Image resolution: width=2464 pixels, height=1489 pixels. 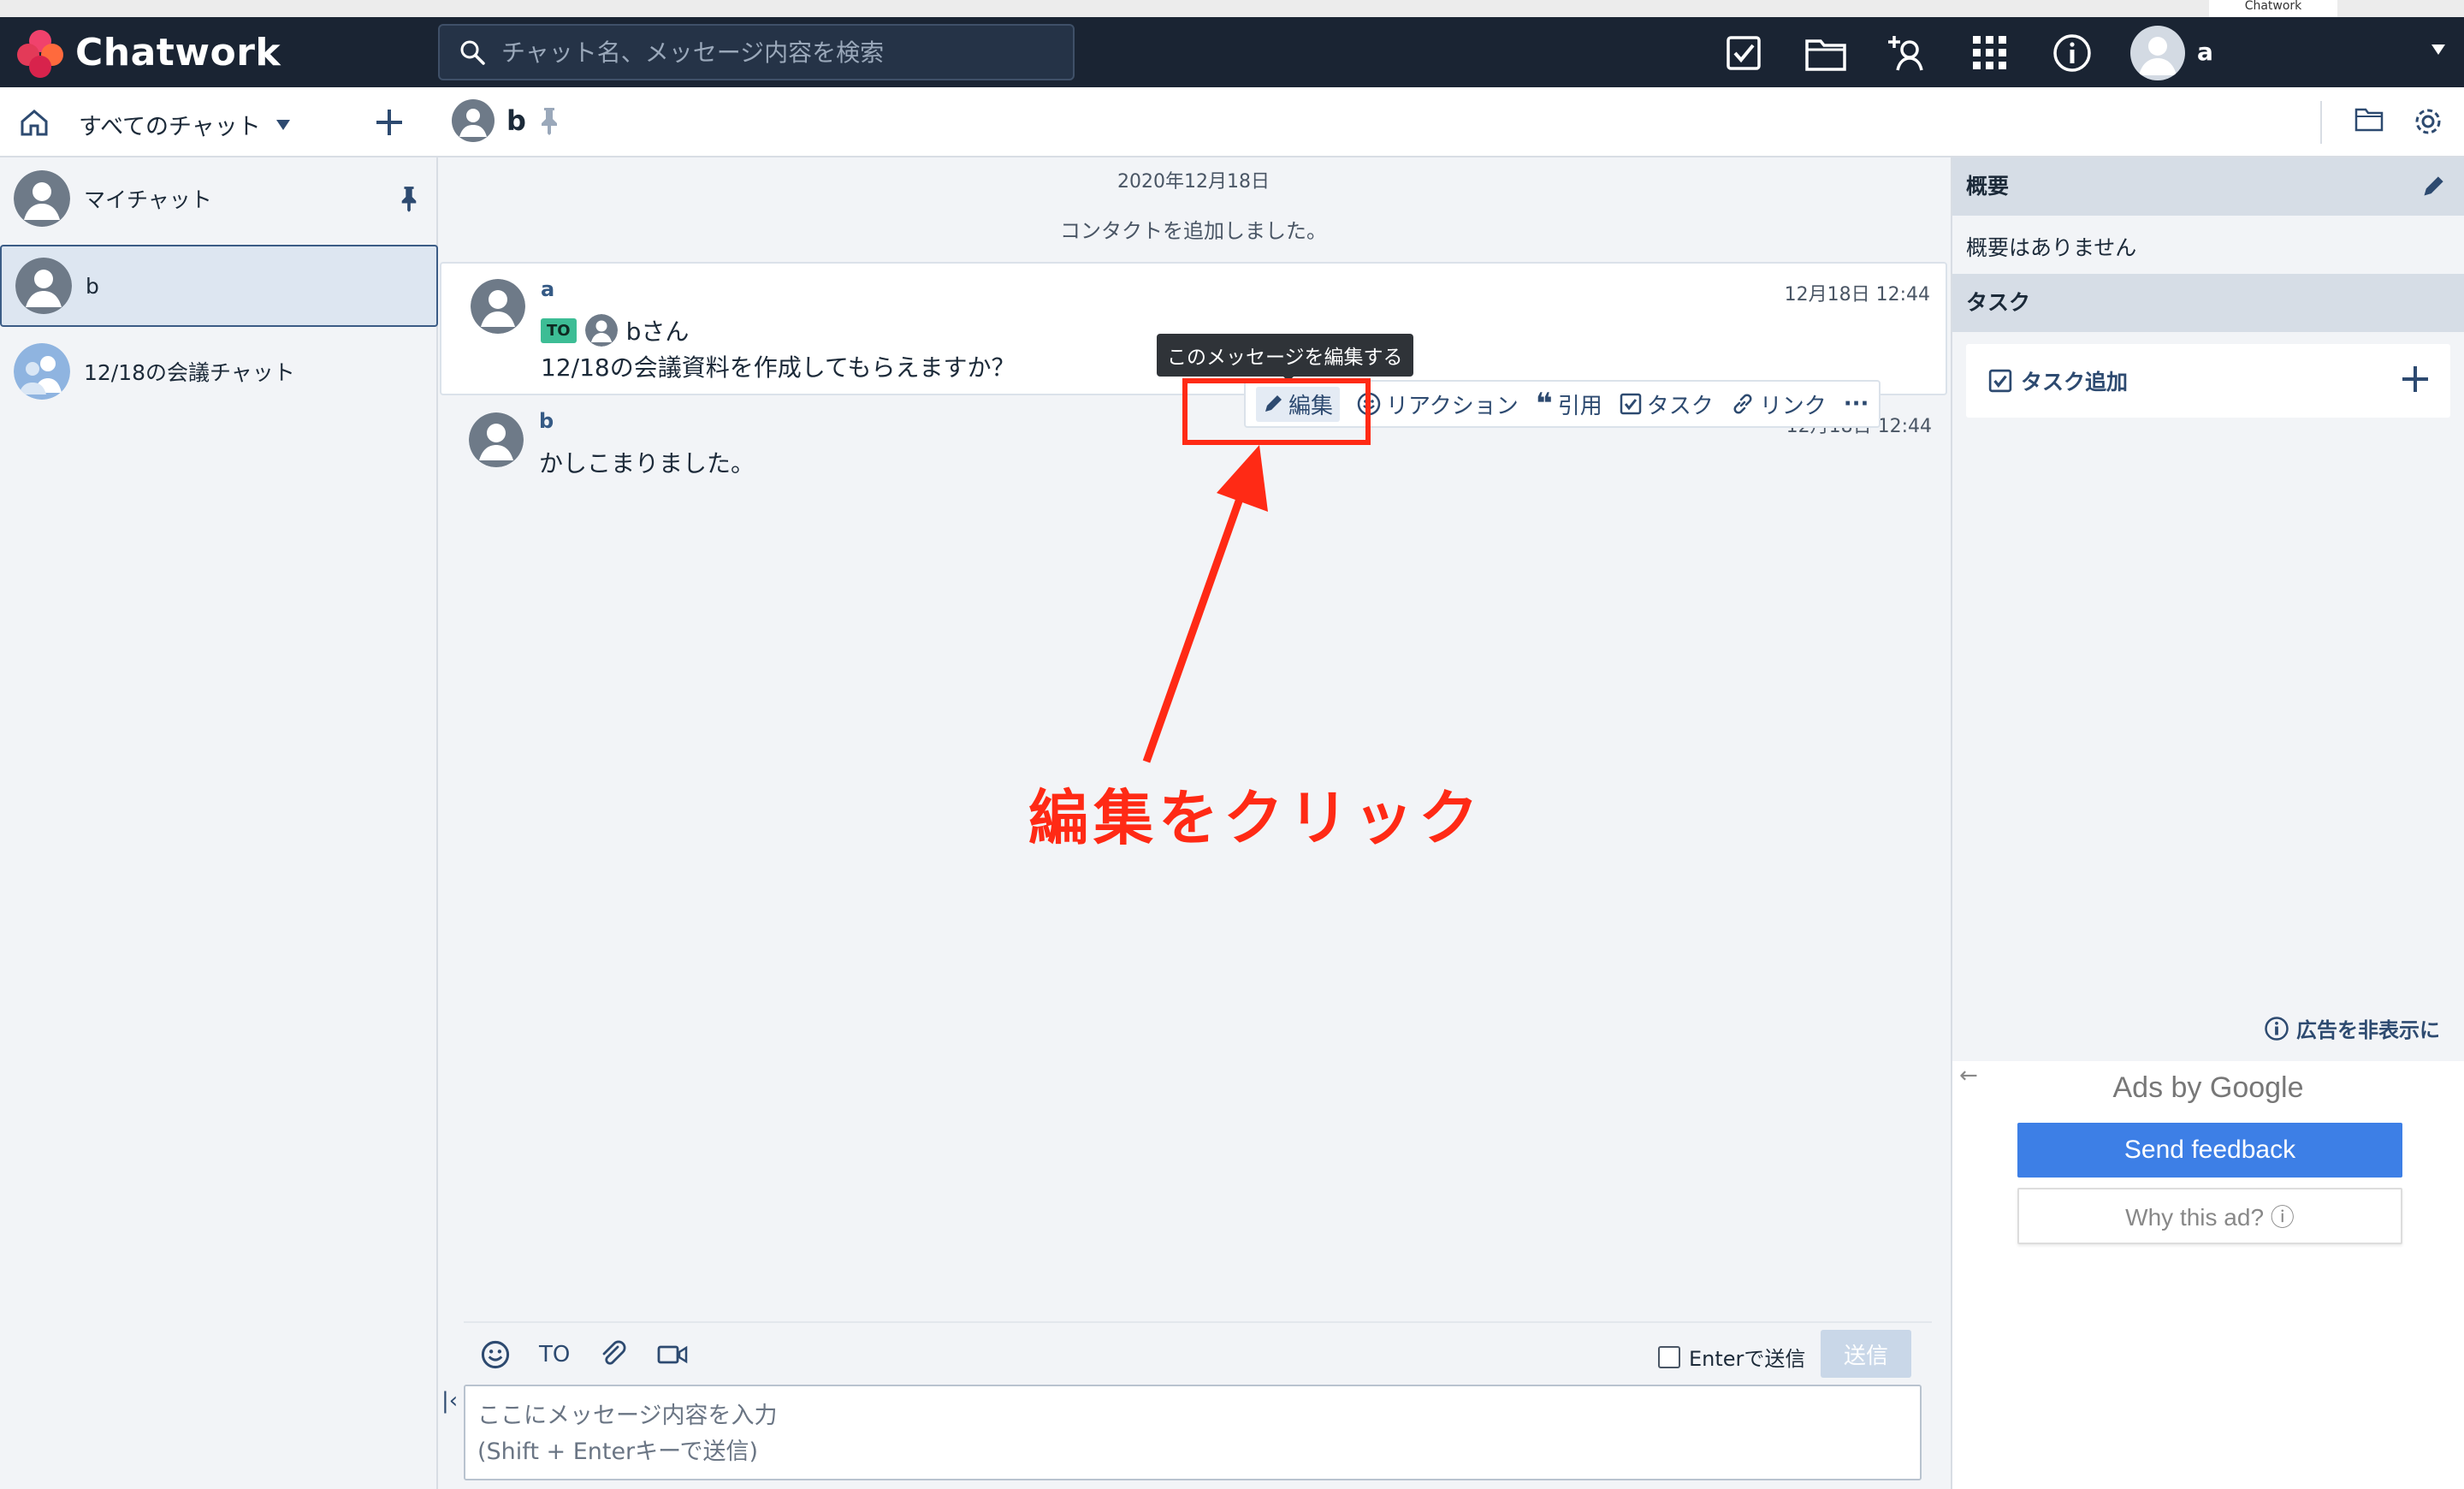 I want to click on task-title: タスク, so click(x=1998, y=302).